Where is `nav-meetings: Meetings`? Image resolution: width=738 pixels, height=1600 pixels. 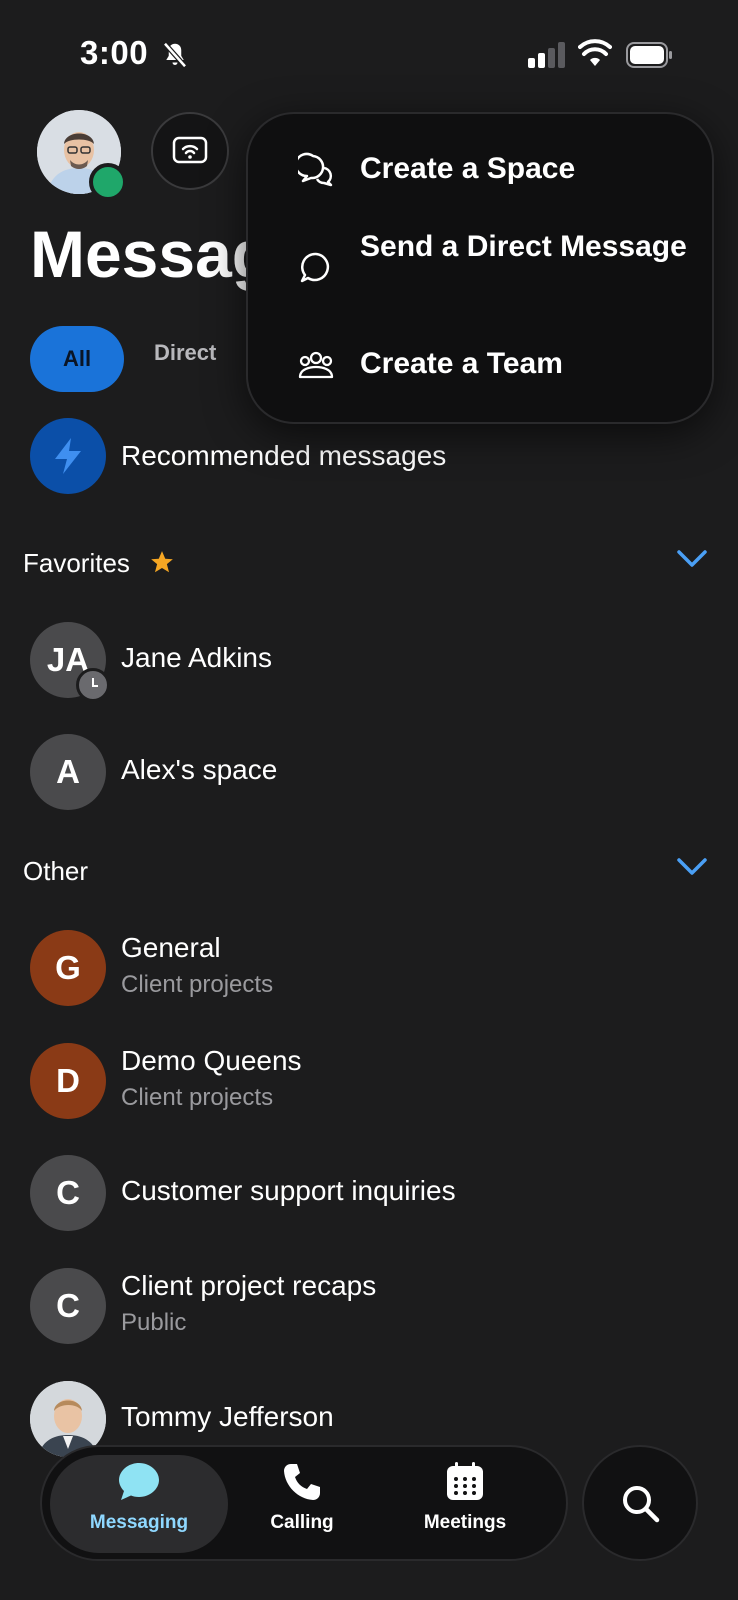
nav-meetings: Meetings is located at coordinates (465, 1497).